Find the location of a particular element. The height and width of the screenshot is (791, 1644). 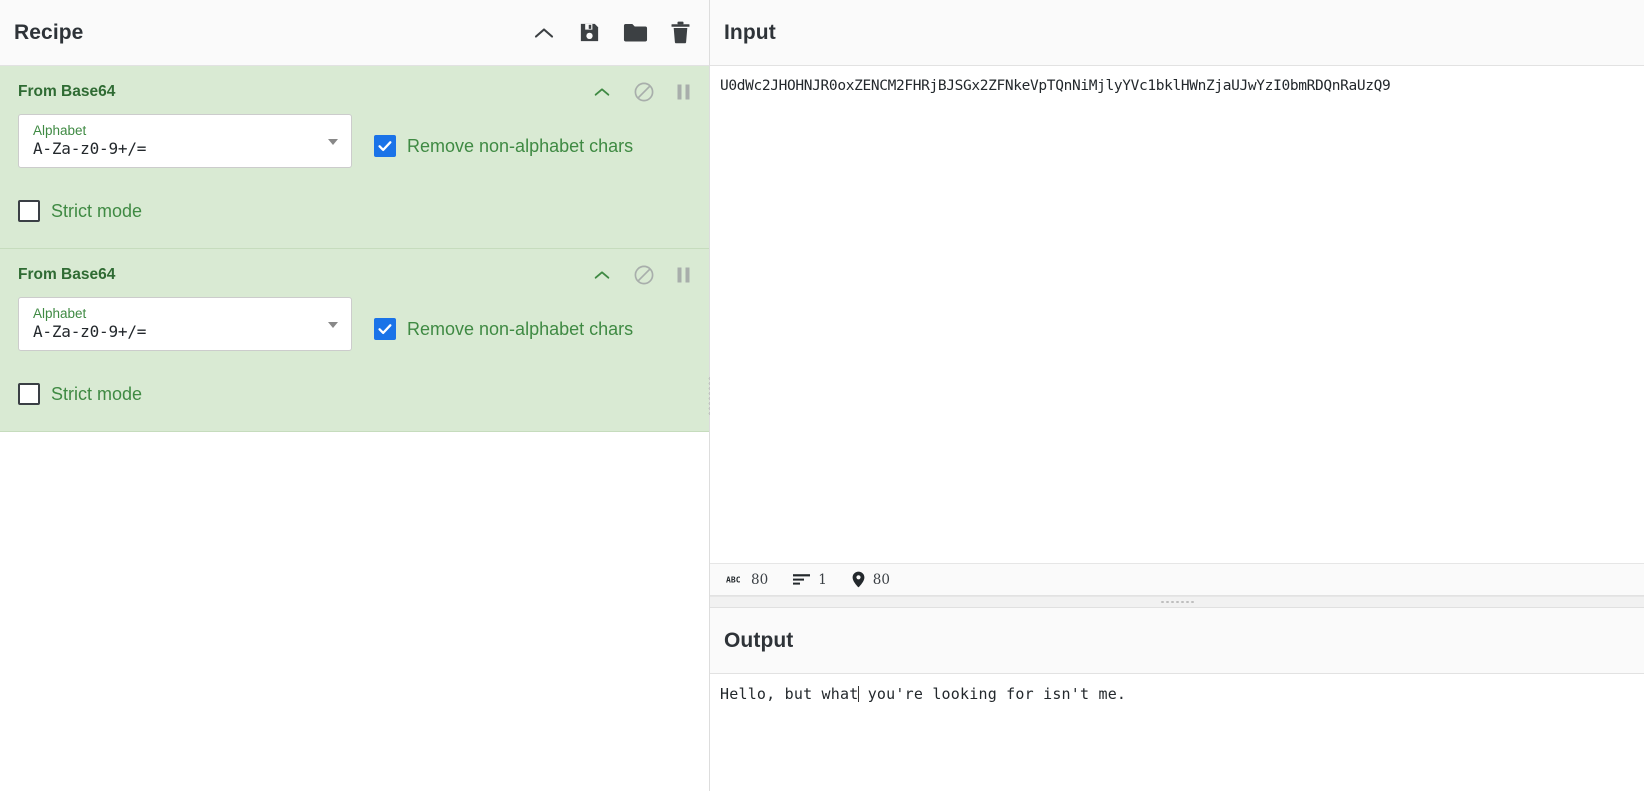

abc-icon: ABC is located at coordinates (734, 579).